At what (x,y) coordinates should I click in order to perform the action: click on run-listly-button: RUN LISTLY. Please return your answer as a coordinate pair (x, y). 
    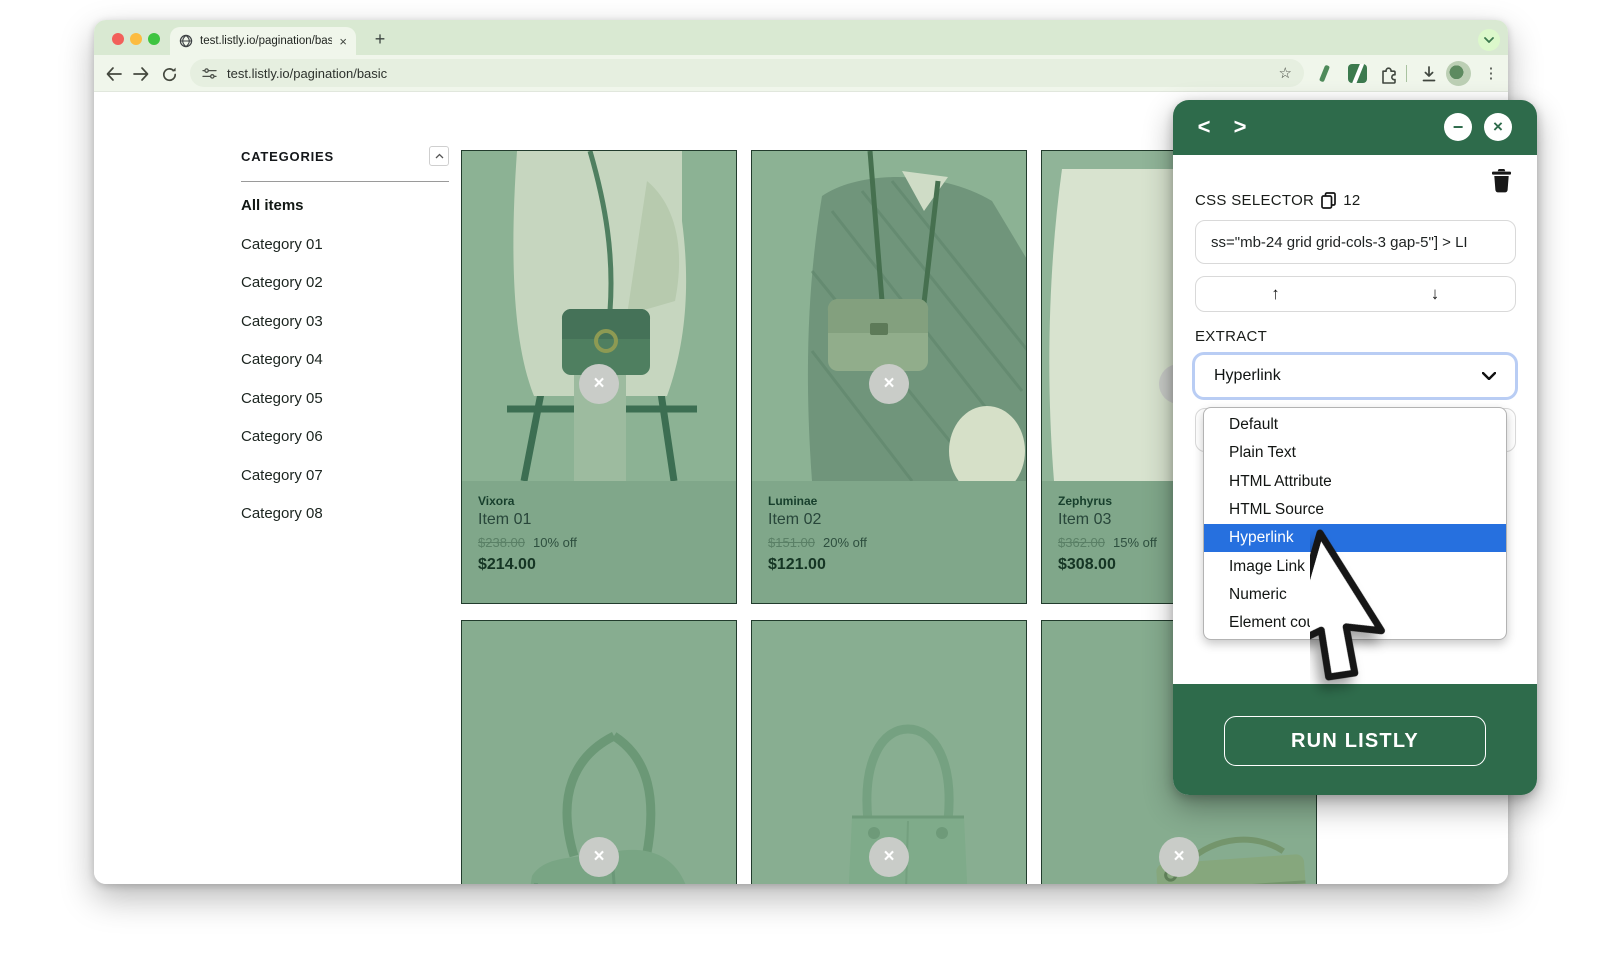
    Looking at the image, I should click on (1355, 741).